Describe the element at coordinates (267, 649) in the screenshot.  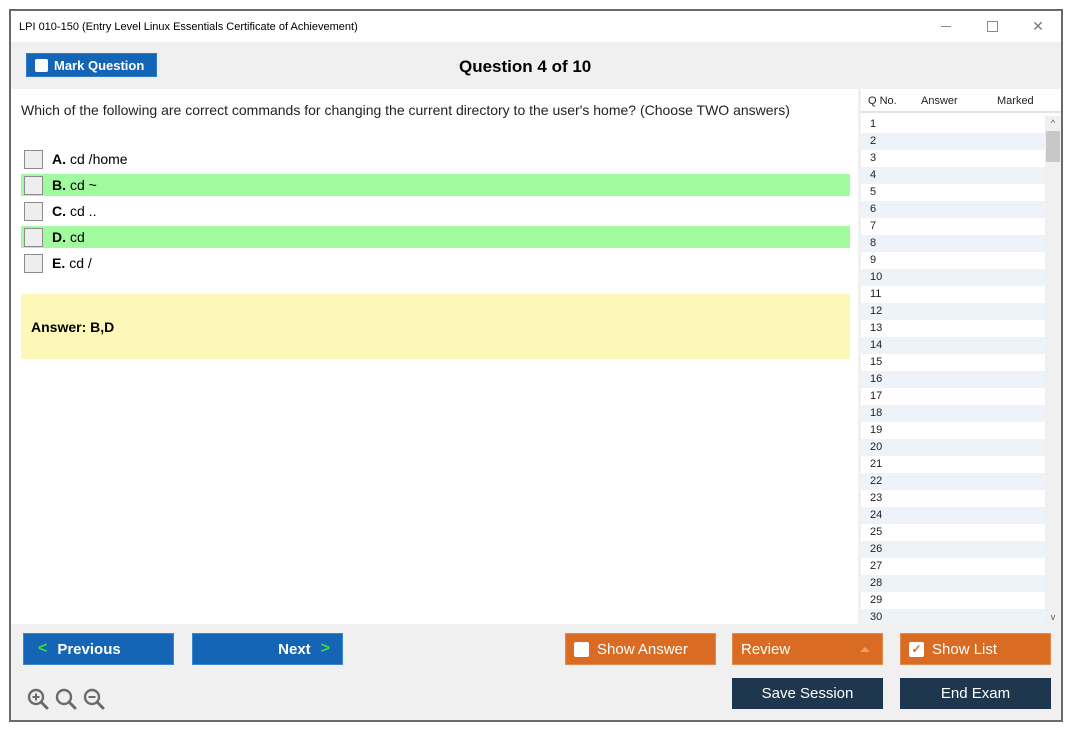
I see `next-button: Next >` at that location.